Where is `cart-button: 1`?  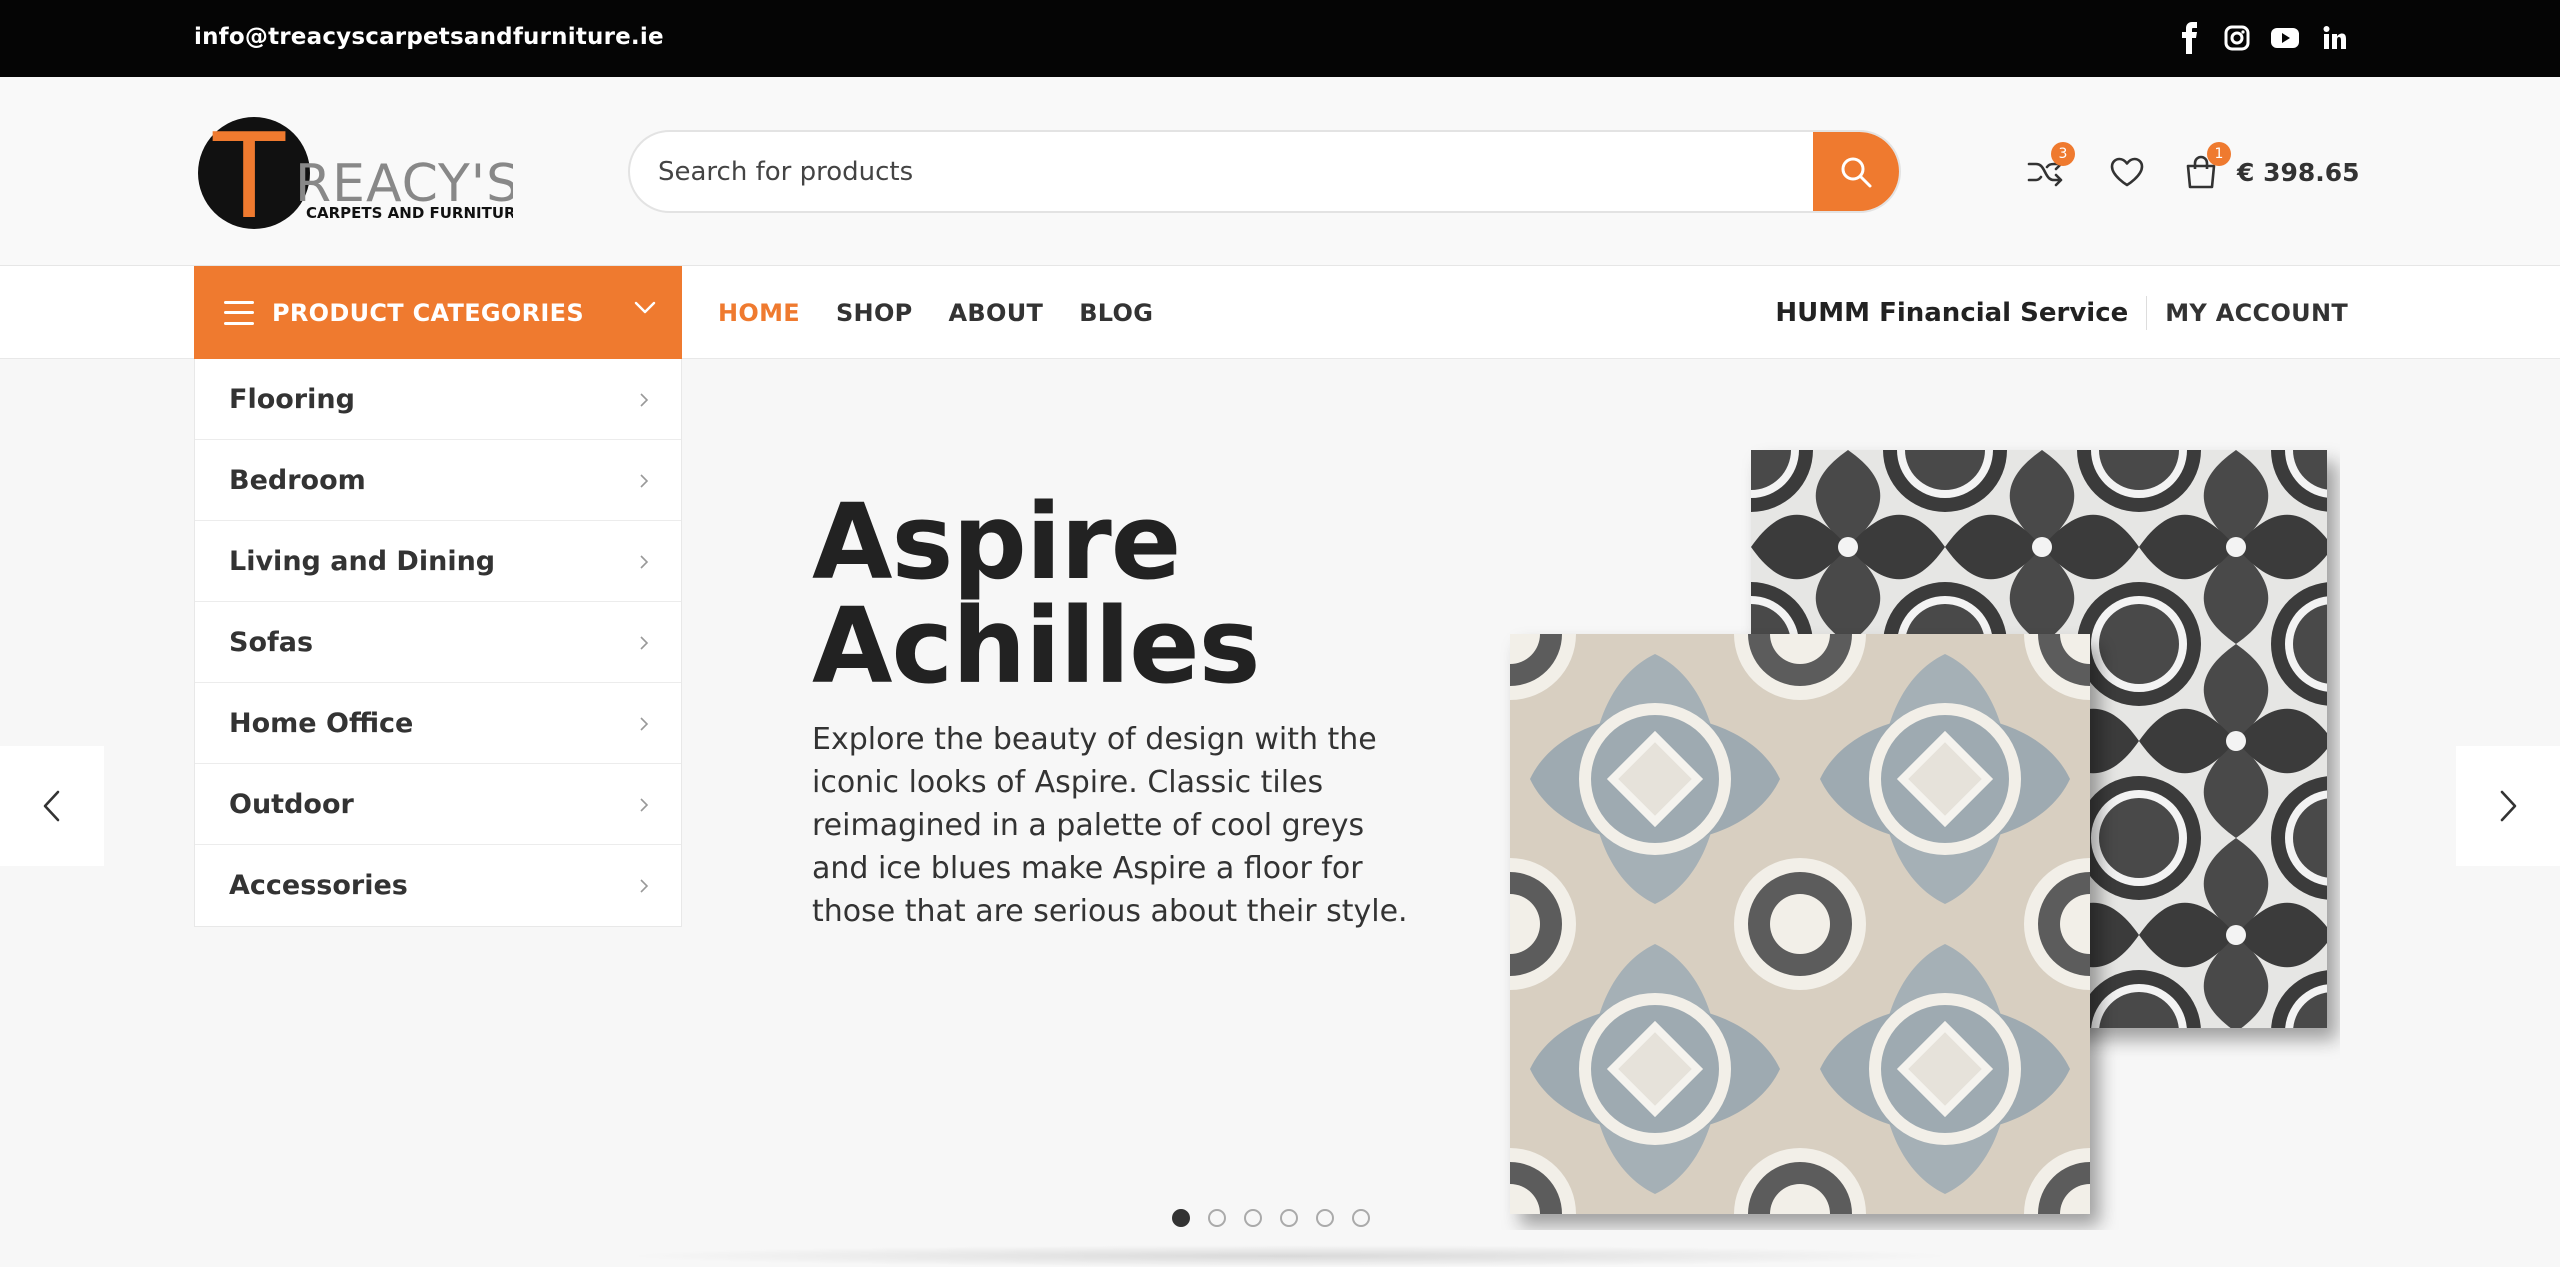
cart-button: 1 is located at coordinates (2205, 168).